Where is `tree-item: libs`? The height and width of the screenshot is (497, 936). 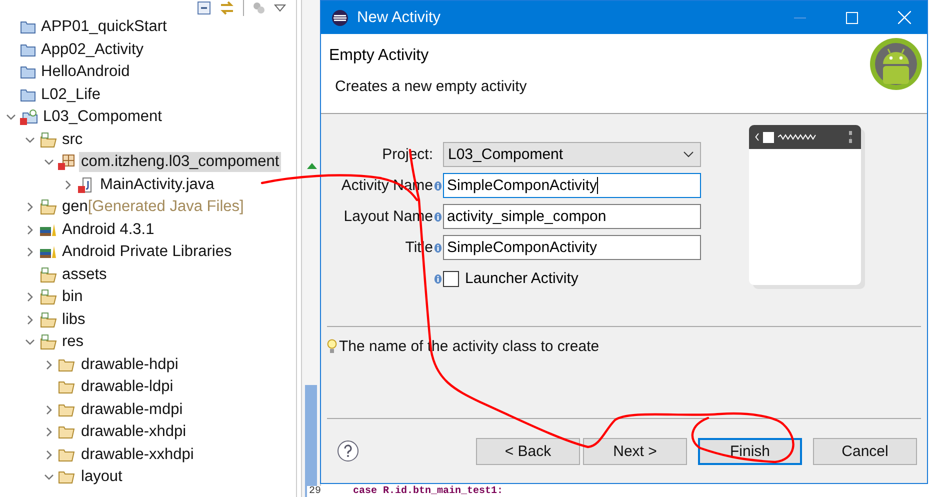 tree-item: libs is located at coordinates (74, 320).